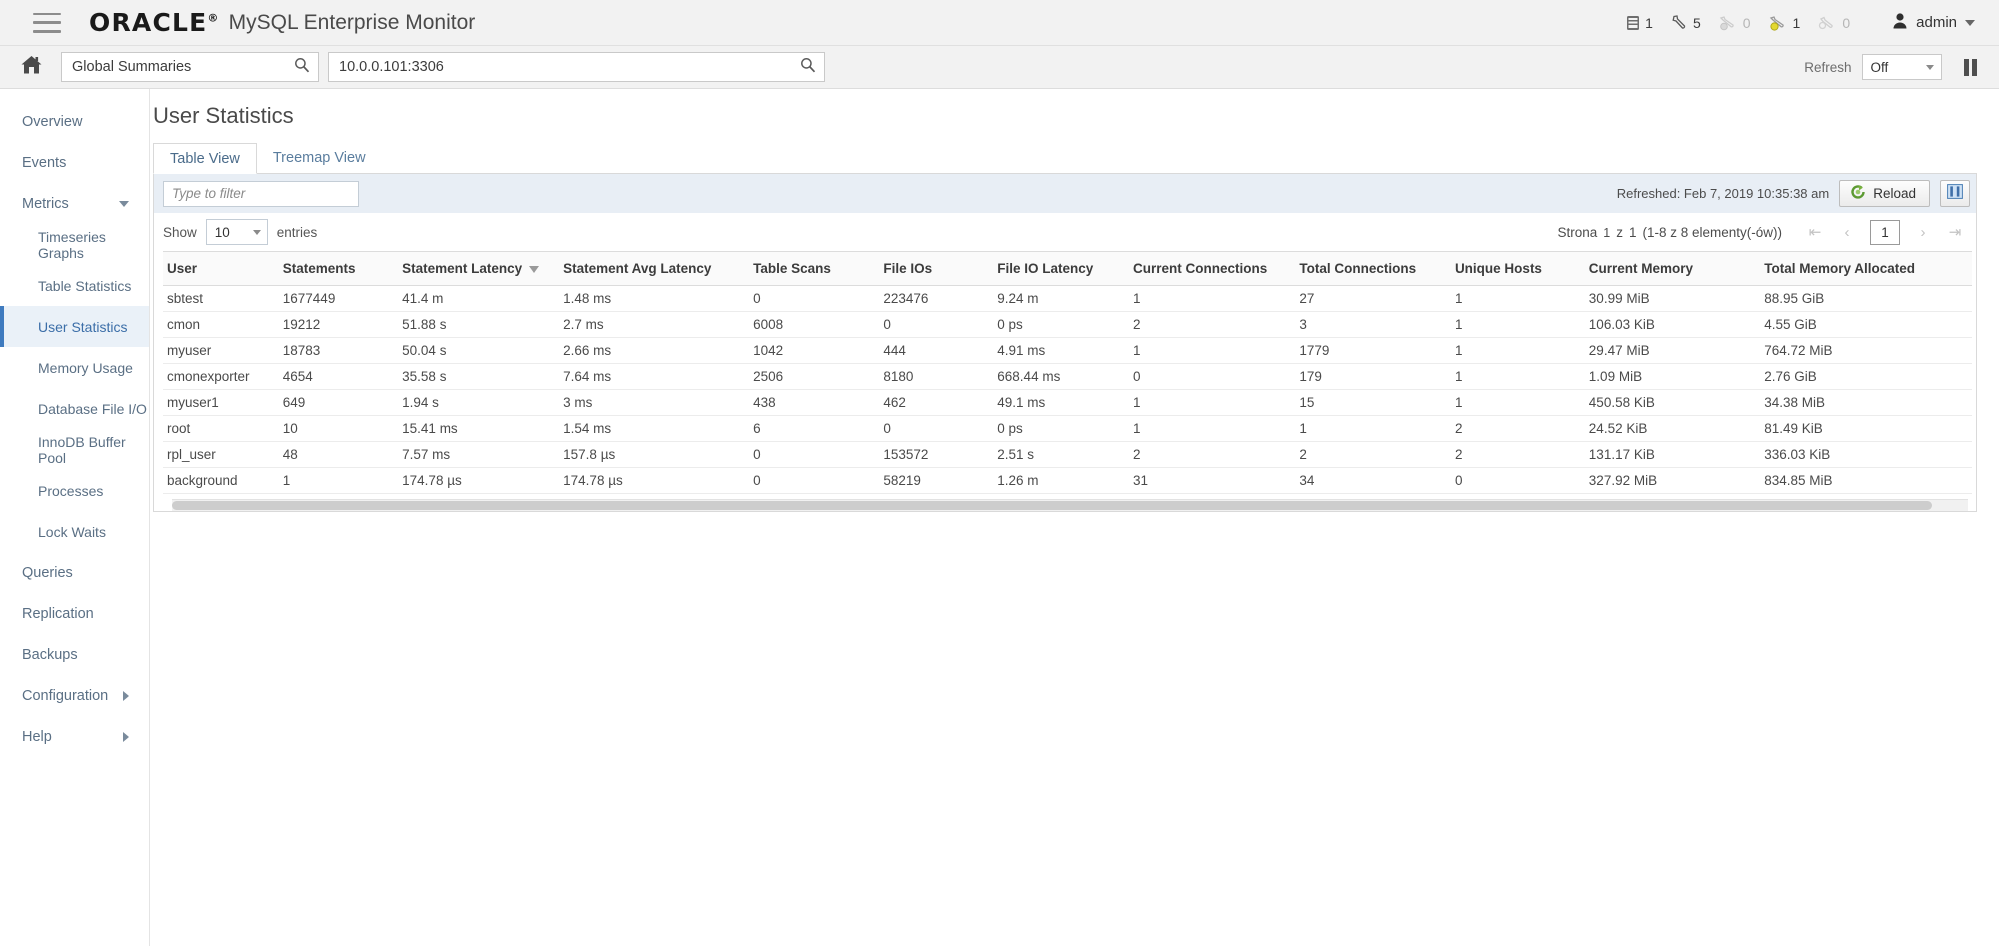 This screenshot has height=946, width=1999. What do you see at coordinates (74, 736) in the screenshot?
I see `sidebar-item-help: Help` at bounding box center [74, 736].